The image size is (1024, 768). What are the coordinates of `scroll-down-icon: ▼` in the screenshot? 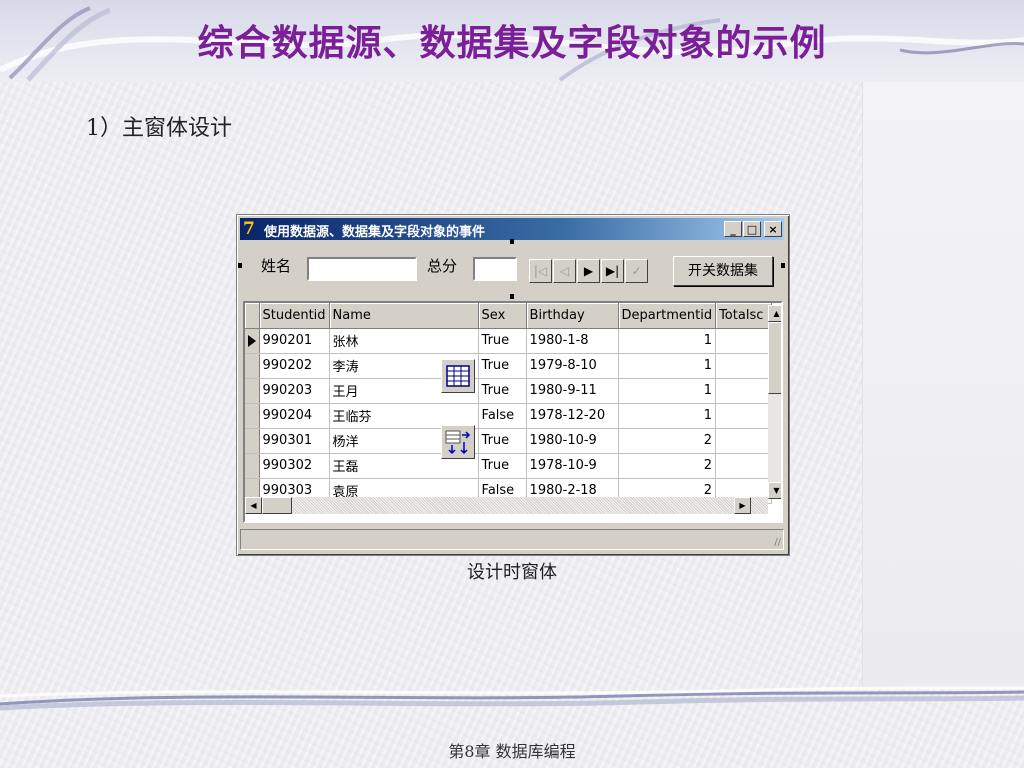 It's located at (774, 490).